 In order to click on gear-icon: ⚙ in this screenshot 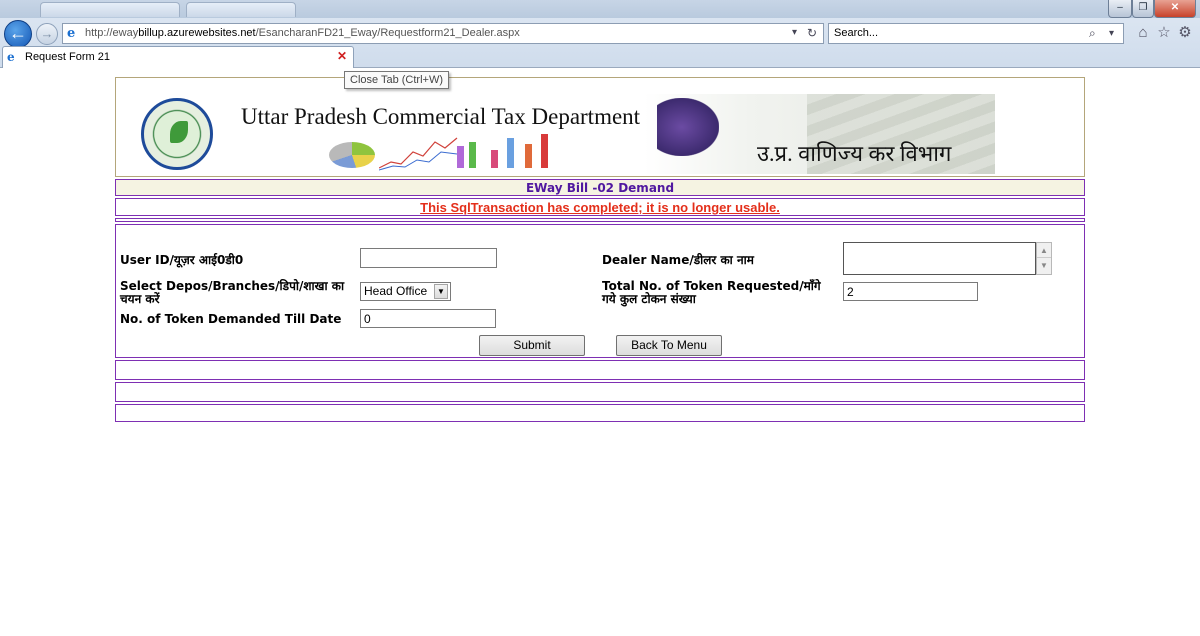, I will do `click(1185, 33)`.